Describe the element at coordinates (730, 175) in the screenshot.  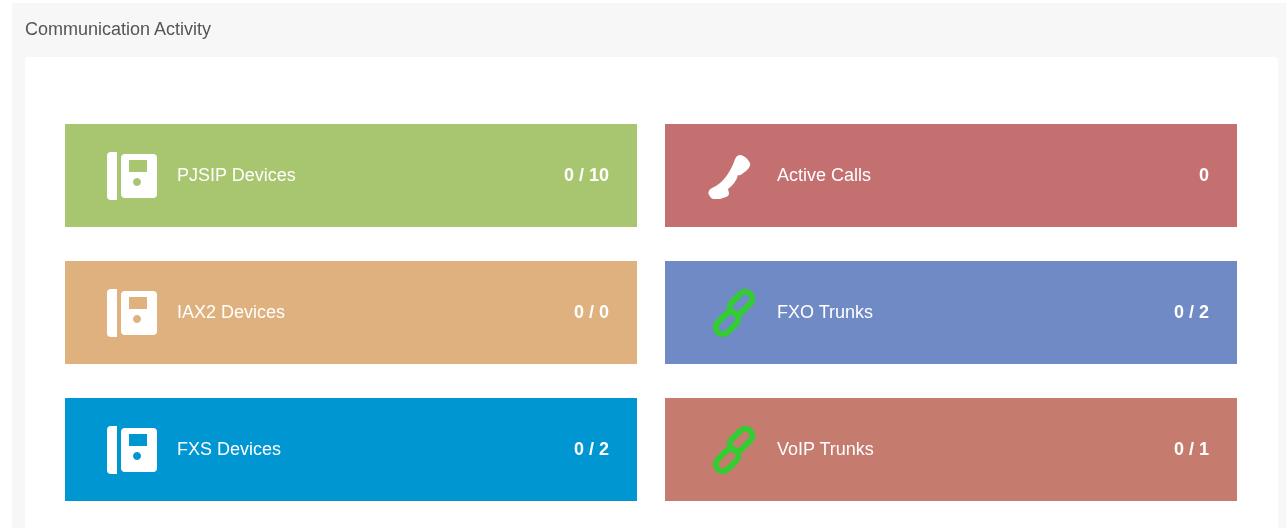
I see `phone-handset-icon` at that location.